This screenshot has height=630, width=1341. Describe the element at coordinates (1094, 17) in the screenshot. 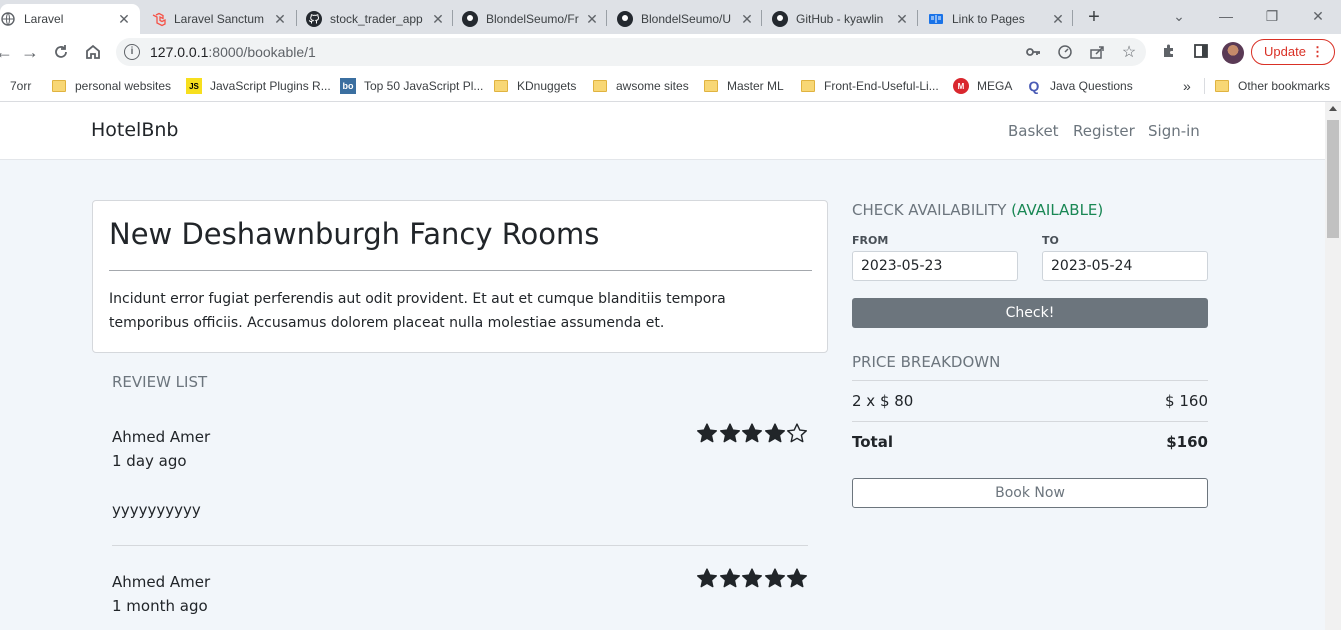

I see `new-tab-icon: +` at that location.